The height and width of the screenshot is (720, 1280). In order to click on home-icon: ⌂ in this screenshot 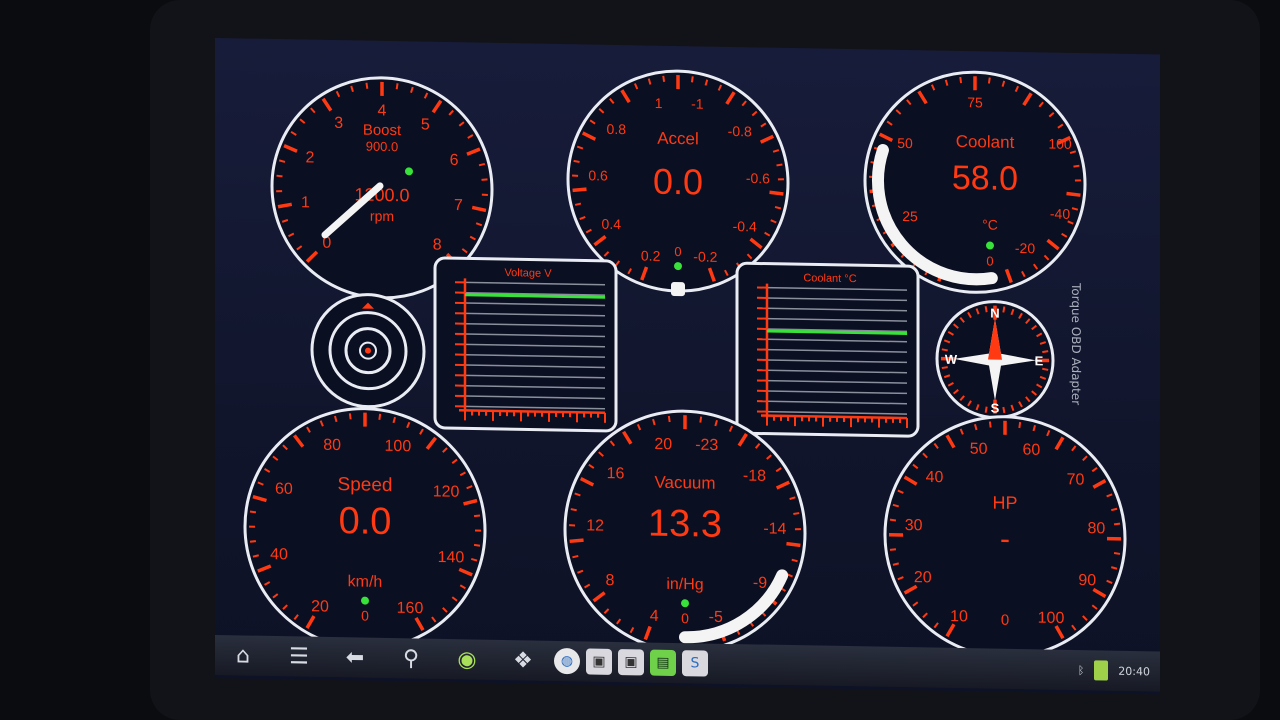, I will do `click(243, 655)`.